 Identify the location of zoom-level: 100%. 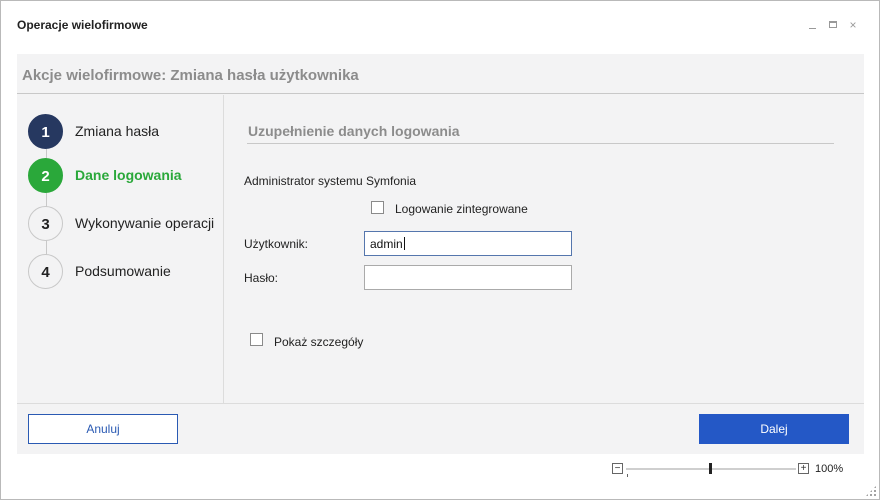
(829, 469).